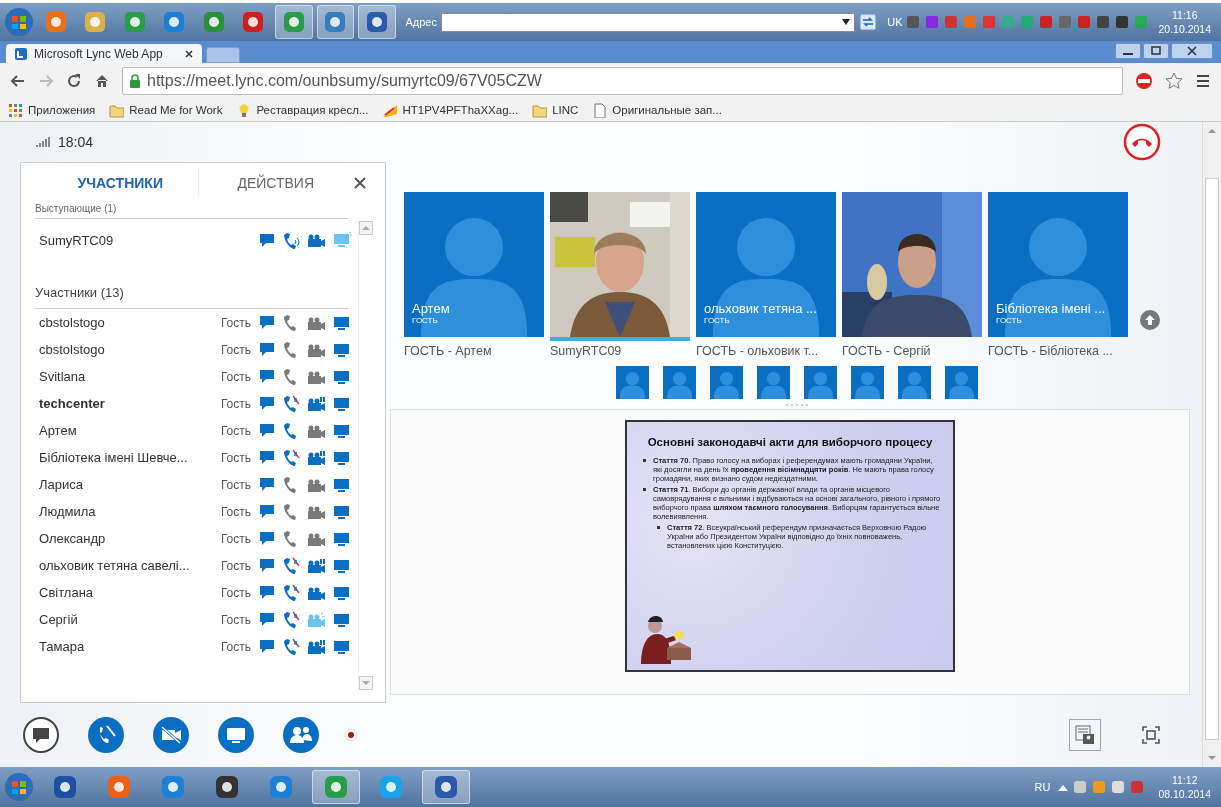  What do you see at coordinates (128, 430) in the screenshot?
I see `participant-name: Артем` at bounding box center [128, 430].